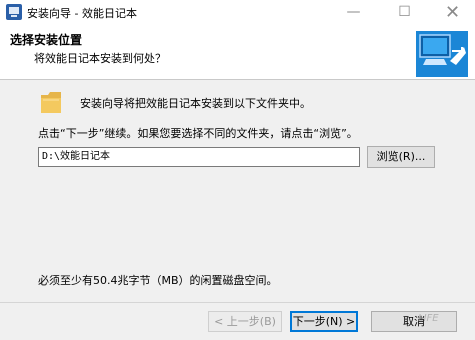 This screenshot has height=340, width=475. I want to click on install-path-input, so click(199, 157).